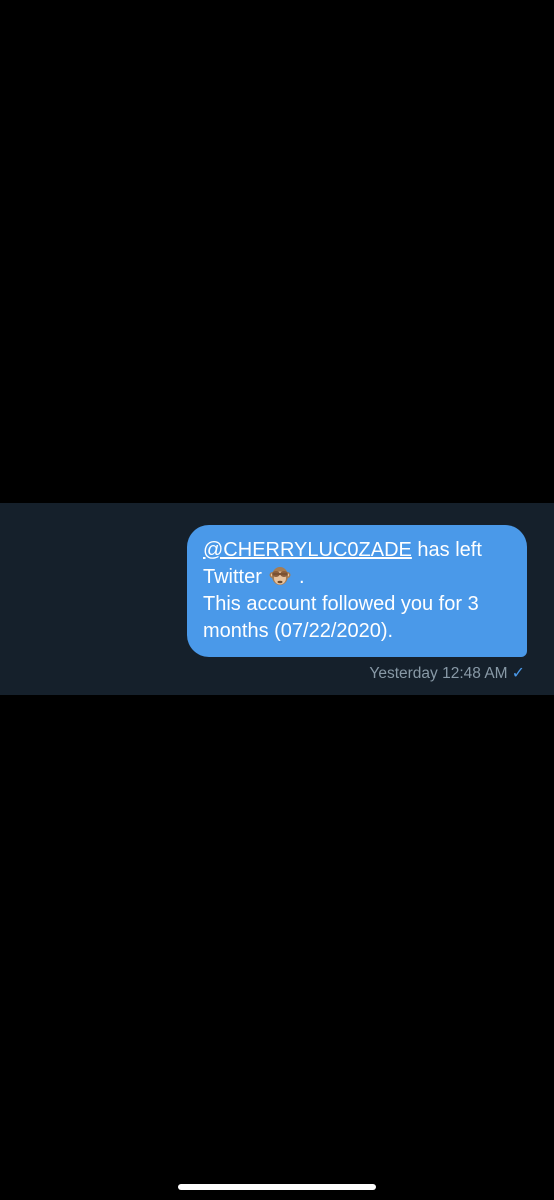 This screenshot has width=554, height=1200. What do you see at coordinates (277, 1187) in the screenshot?
I see `home-indicator` at bounding box center [277, 1187].